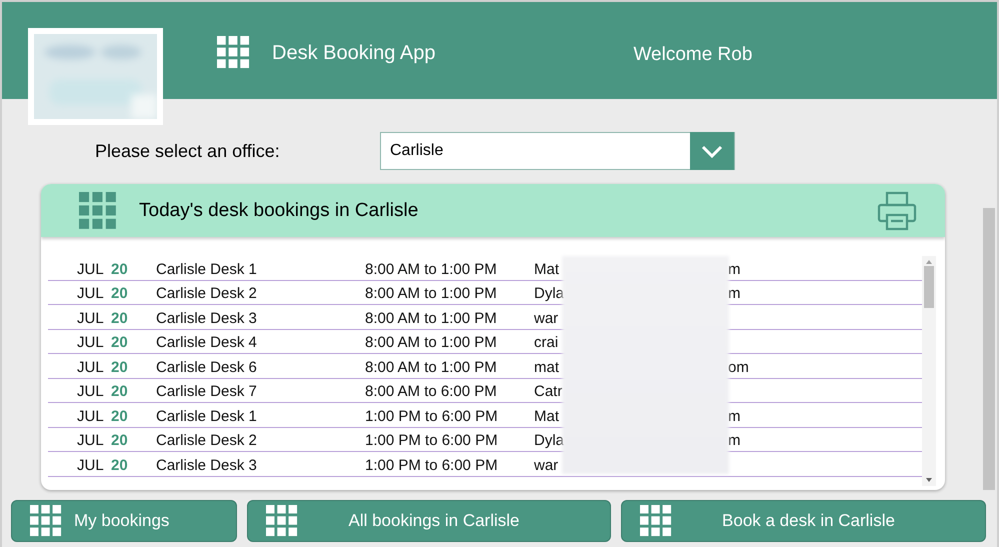 The height and width of the screenshot is (547, 999). Describe the element at coordinates (279, 211) in the screenshot. I see `card-title: Today's desk bookings in Carlisle` at that location.